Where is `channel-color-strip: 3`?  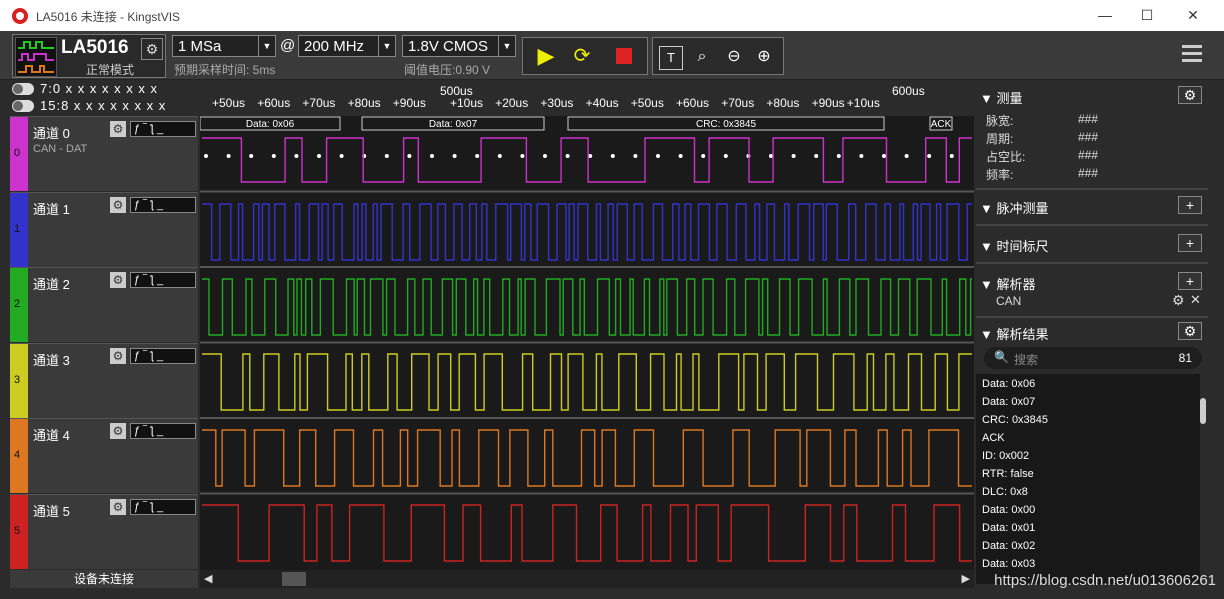 channel-color-strip: 3 is located at coordinates (19, 380).